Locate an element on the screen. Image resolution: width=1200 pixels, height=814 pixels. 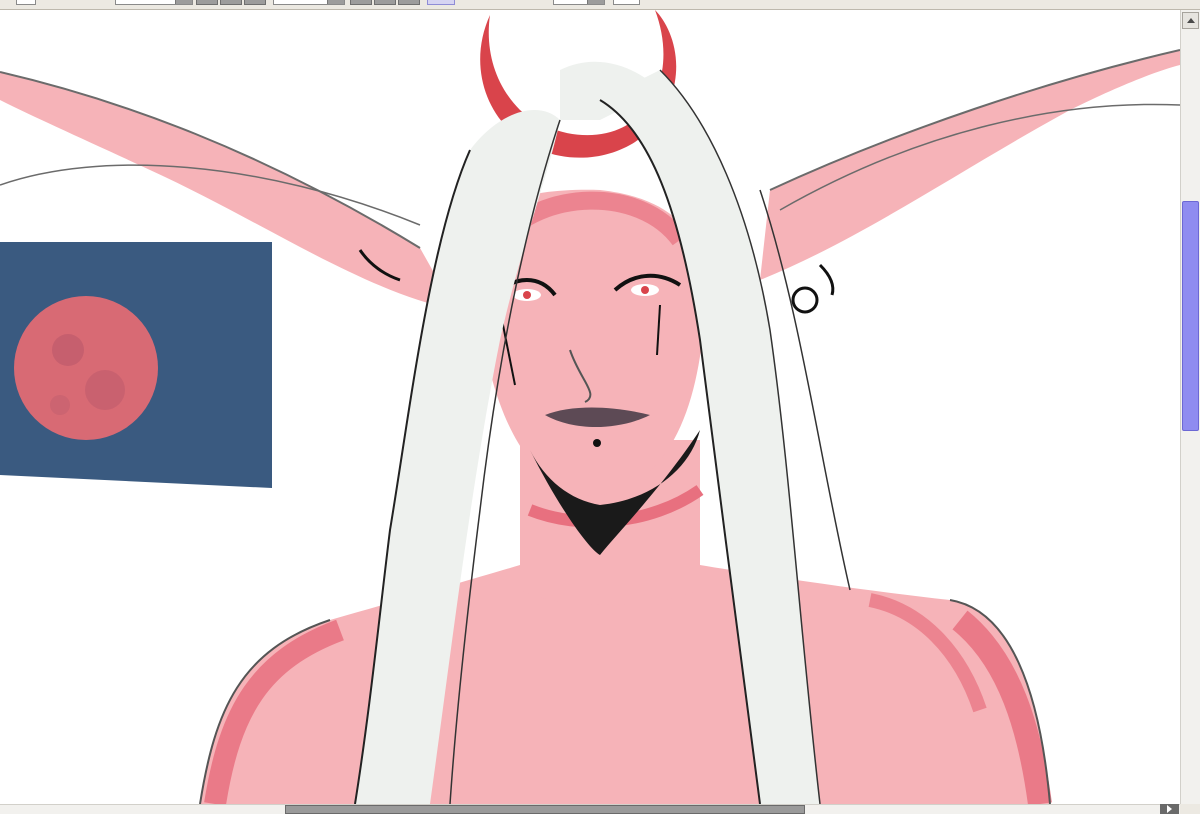
brush-size-dropdown is located at coordinates (154, 2).